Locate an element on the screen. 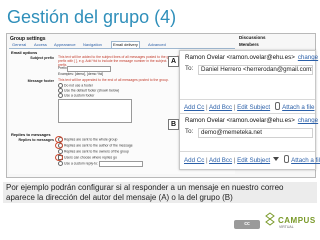 This screenshot has width=320, height=240. tab-general: General is located at coordinates (19, 45).